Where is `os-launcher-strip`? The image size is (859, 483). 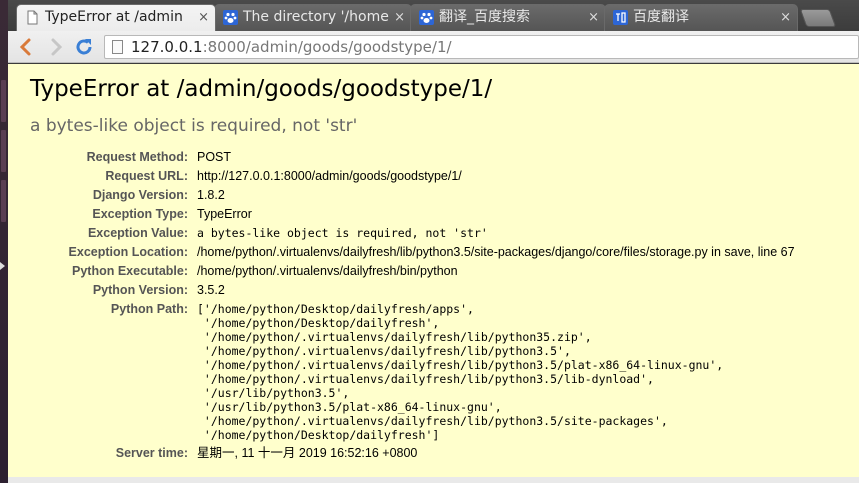 os-launcher-strip is located at coordinates (4, 241).